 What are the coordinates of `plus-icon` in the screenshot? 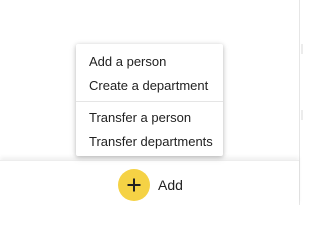 It's located at (134, 185).